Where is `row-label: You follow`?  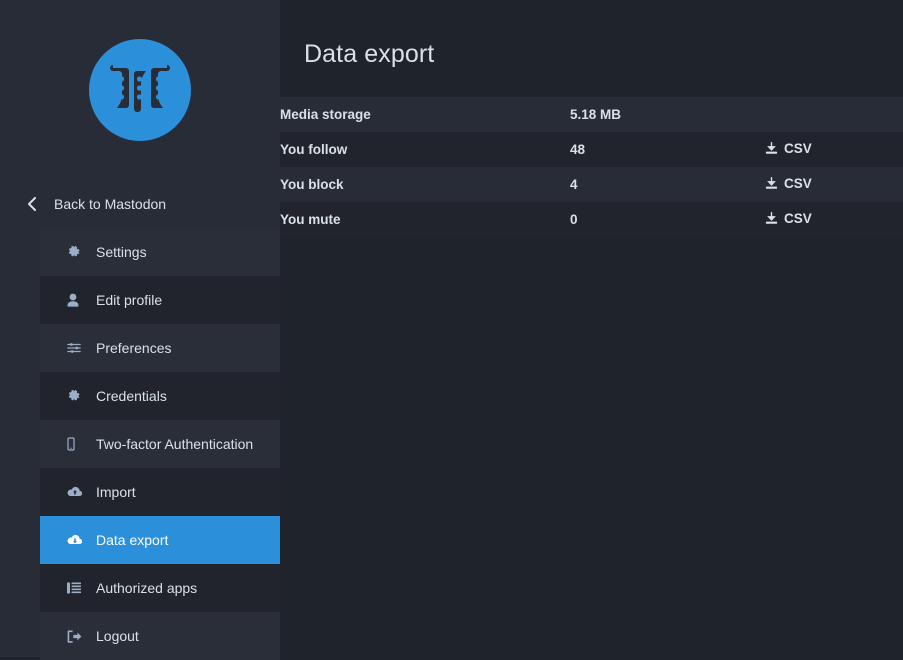
row-label: You follow is located at coordinates (314, 149).